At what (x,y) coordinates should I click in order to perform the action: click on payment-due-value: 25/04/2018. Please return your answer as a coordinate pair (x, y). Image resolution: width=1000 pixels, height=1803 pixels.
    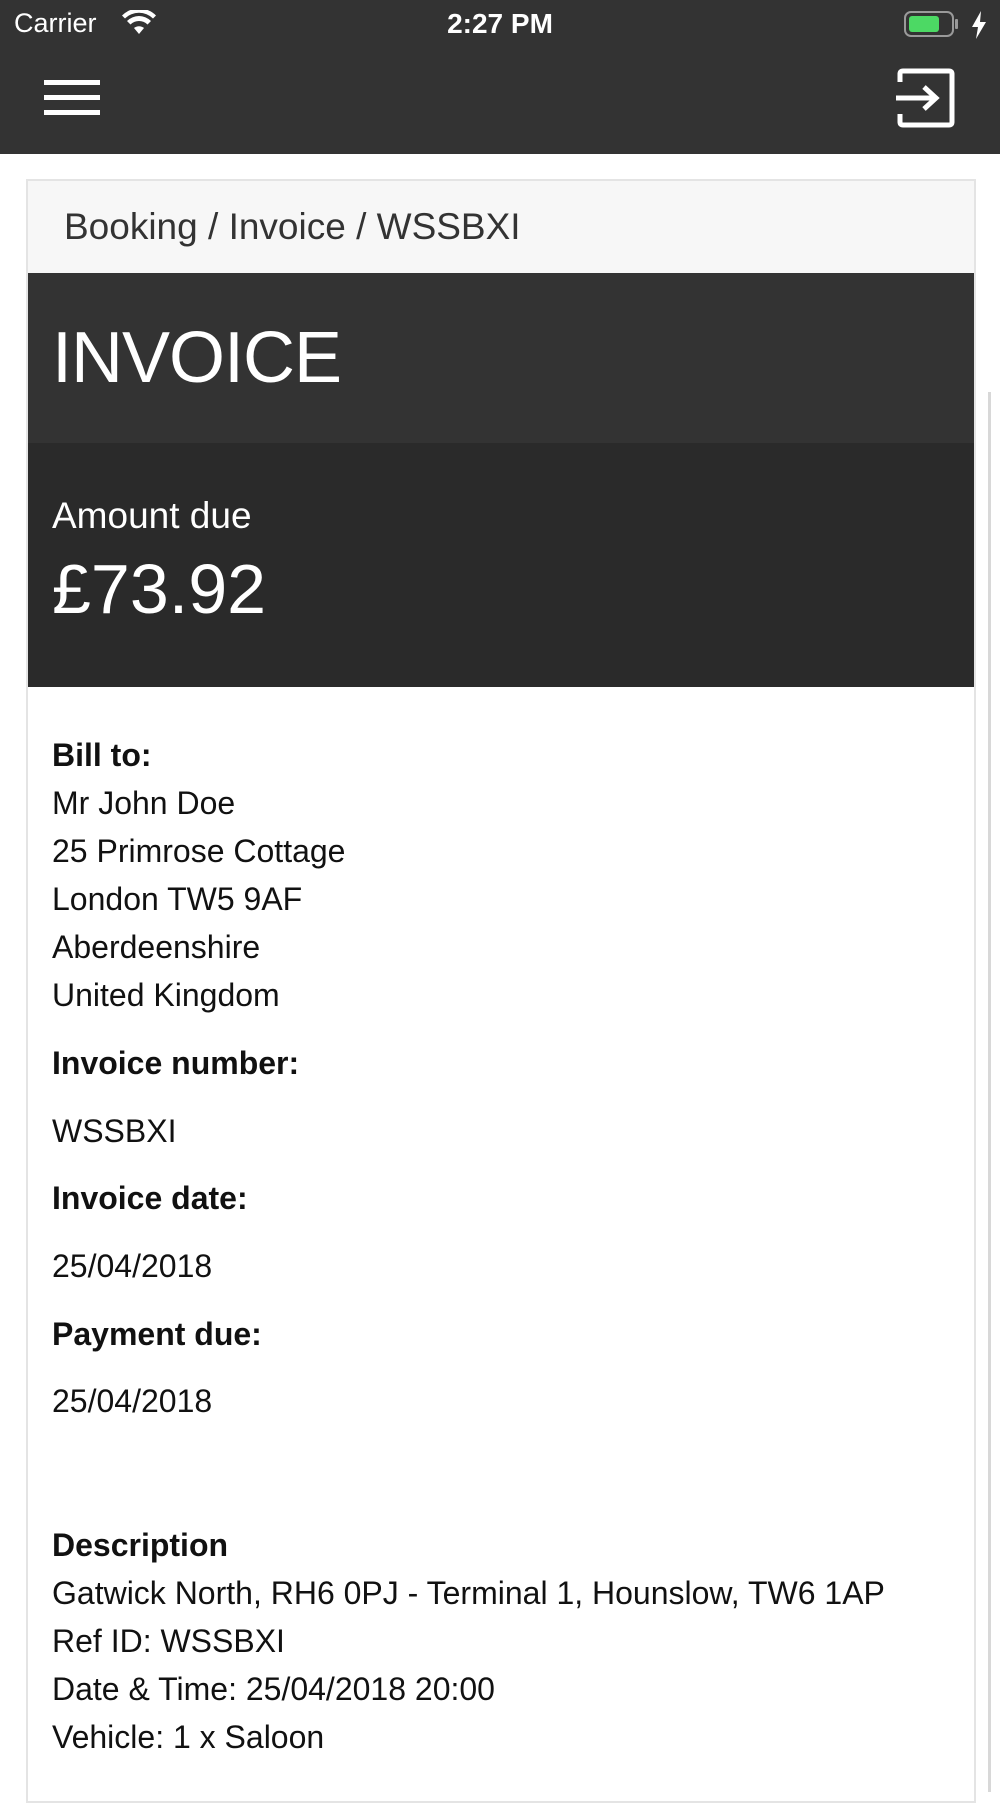
    Looking at the image, I should click on (132, 1401).